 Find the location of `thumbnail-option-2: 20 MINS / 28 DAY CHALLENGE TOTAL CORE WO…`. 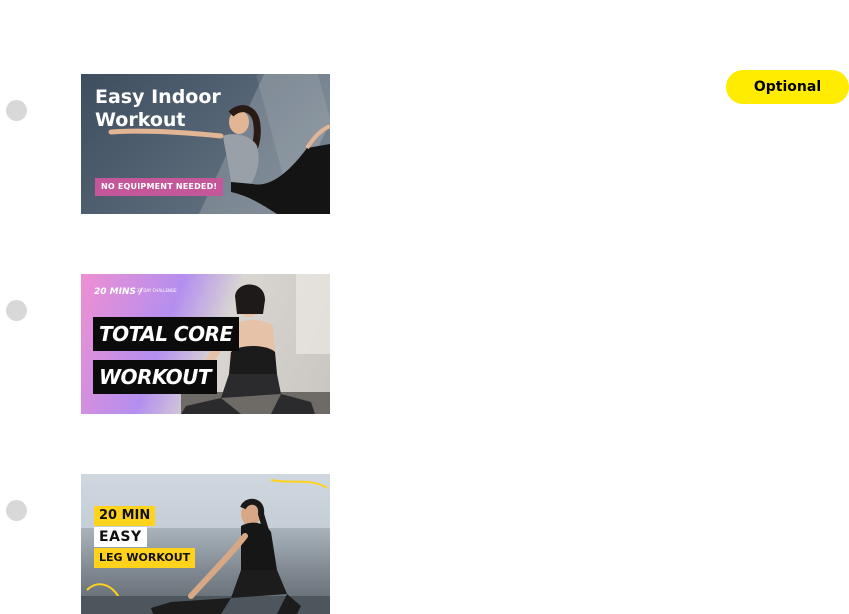

thumbnail-option-2: 20 MINS / 28 DAY CHALLENGE TOTAL CORE WO… is located at coordinates (205, 344).